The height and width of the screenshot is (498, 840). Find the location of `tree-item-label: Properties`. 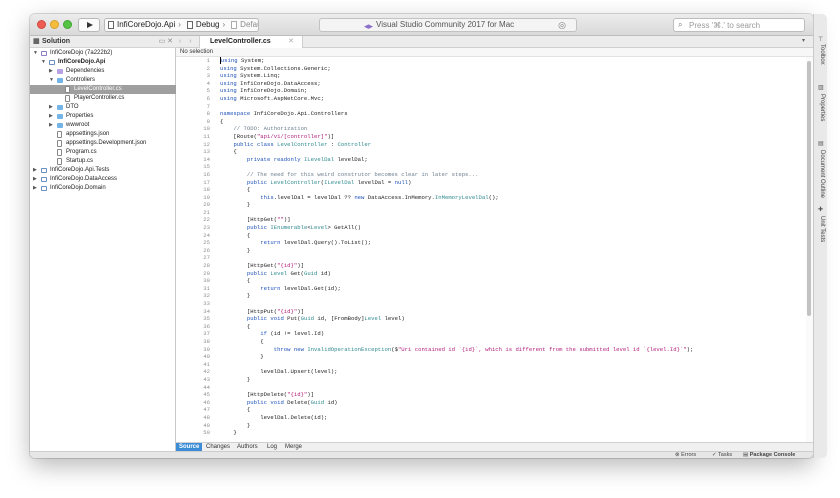

tree-item-label: Properties is located at coordinates (80, 116).